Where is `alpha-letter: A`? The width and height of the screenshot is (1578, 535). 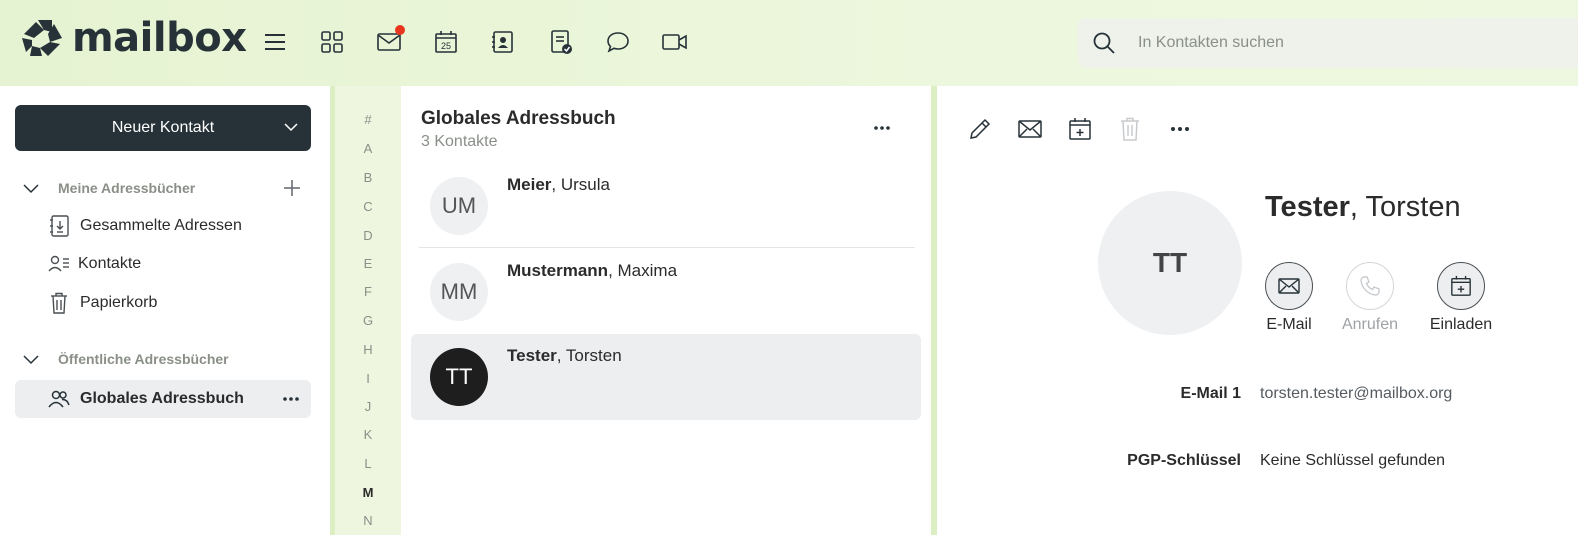
alpha-letter: A is located at coordinates (368, 148).